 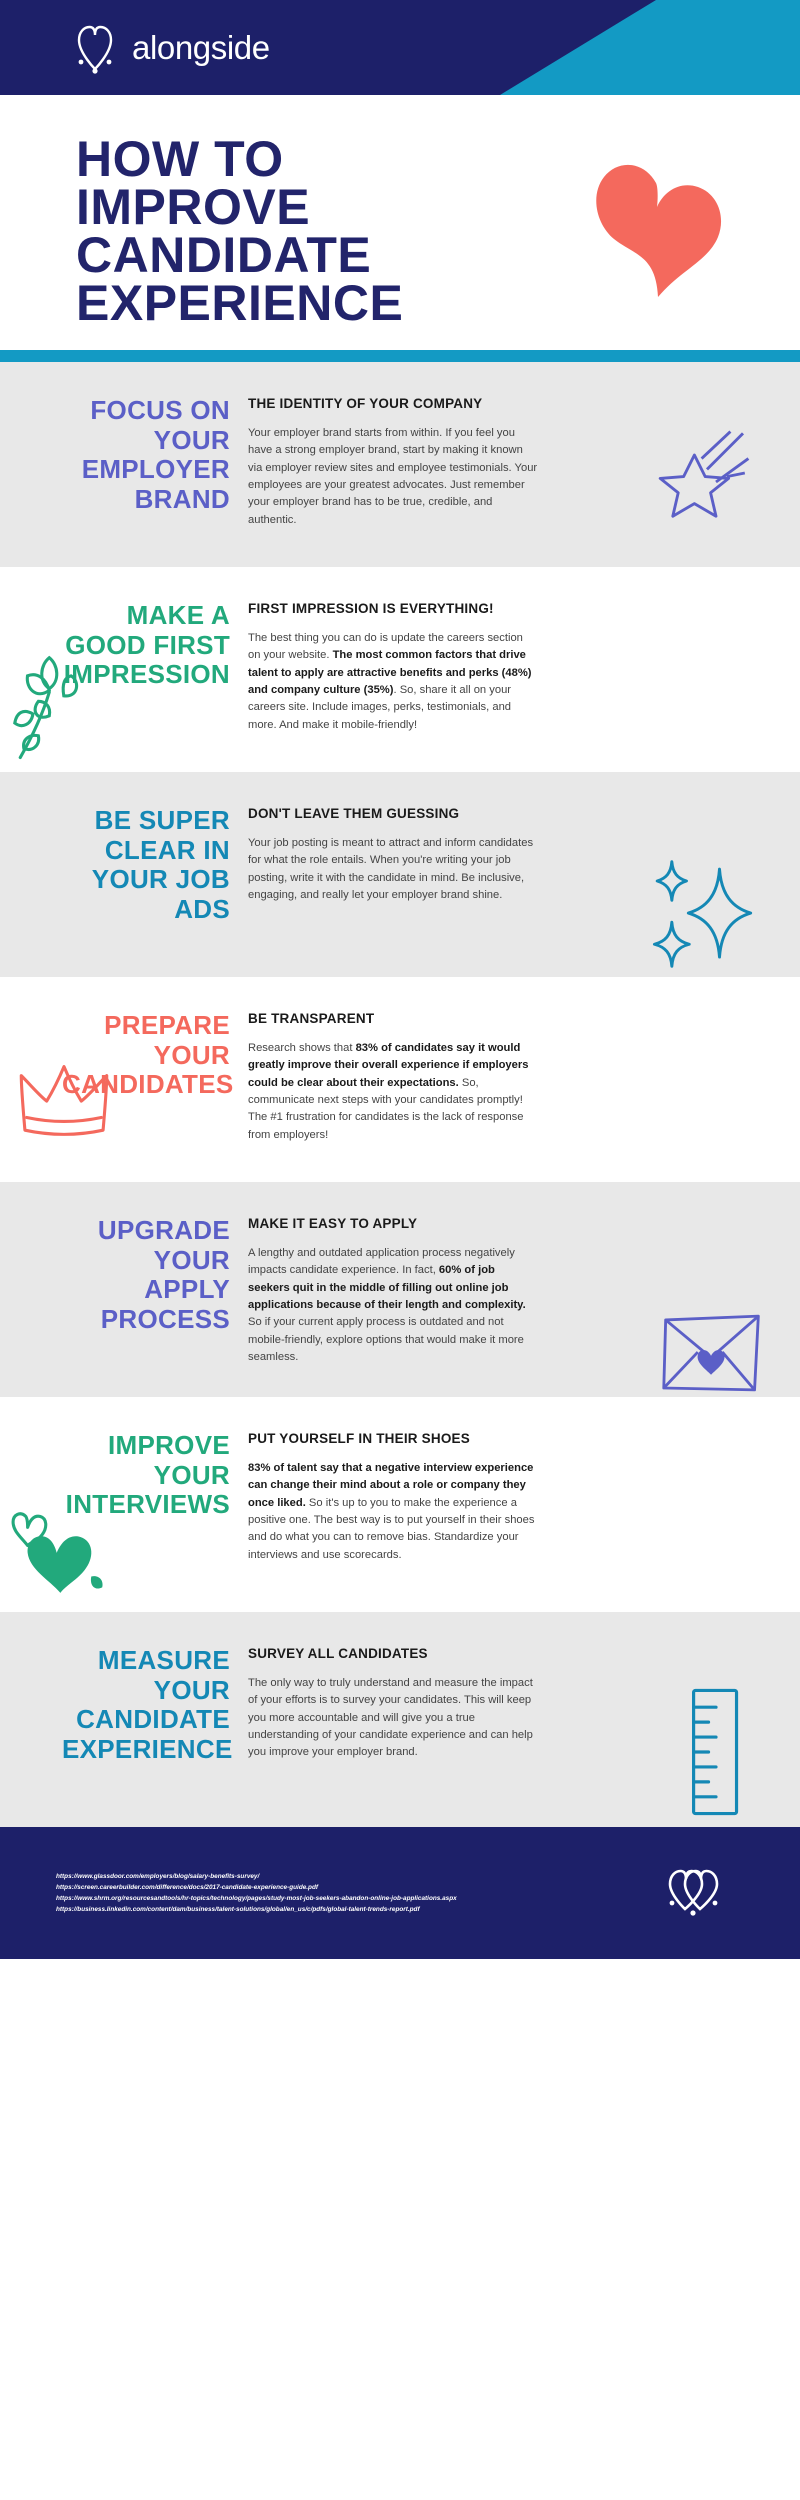 I want to click on section-title: BE SUPER CLEAR IN YOUR JOB ADS, so click(x=160, y=864).